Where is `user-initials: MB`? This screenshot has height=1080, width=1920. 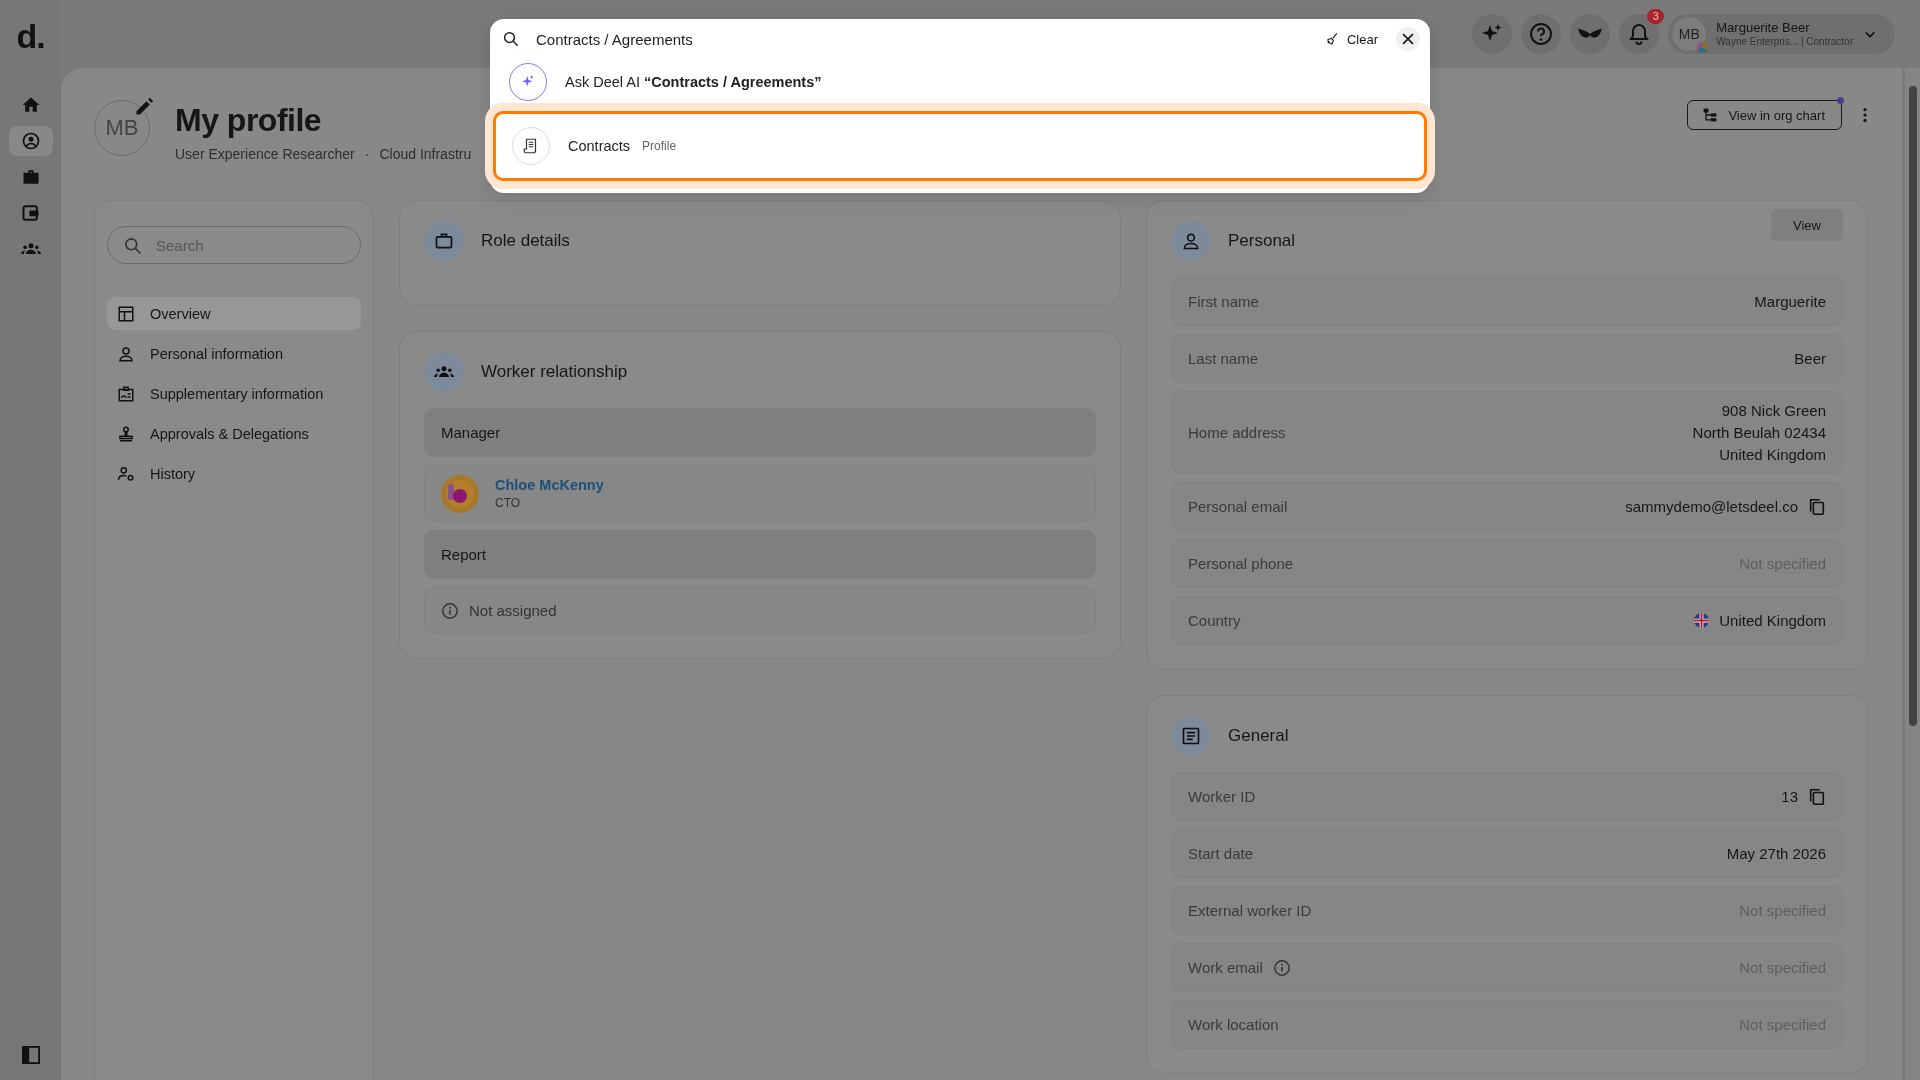
user-initials: MB is located at coordinates (1689, 34).